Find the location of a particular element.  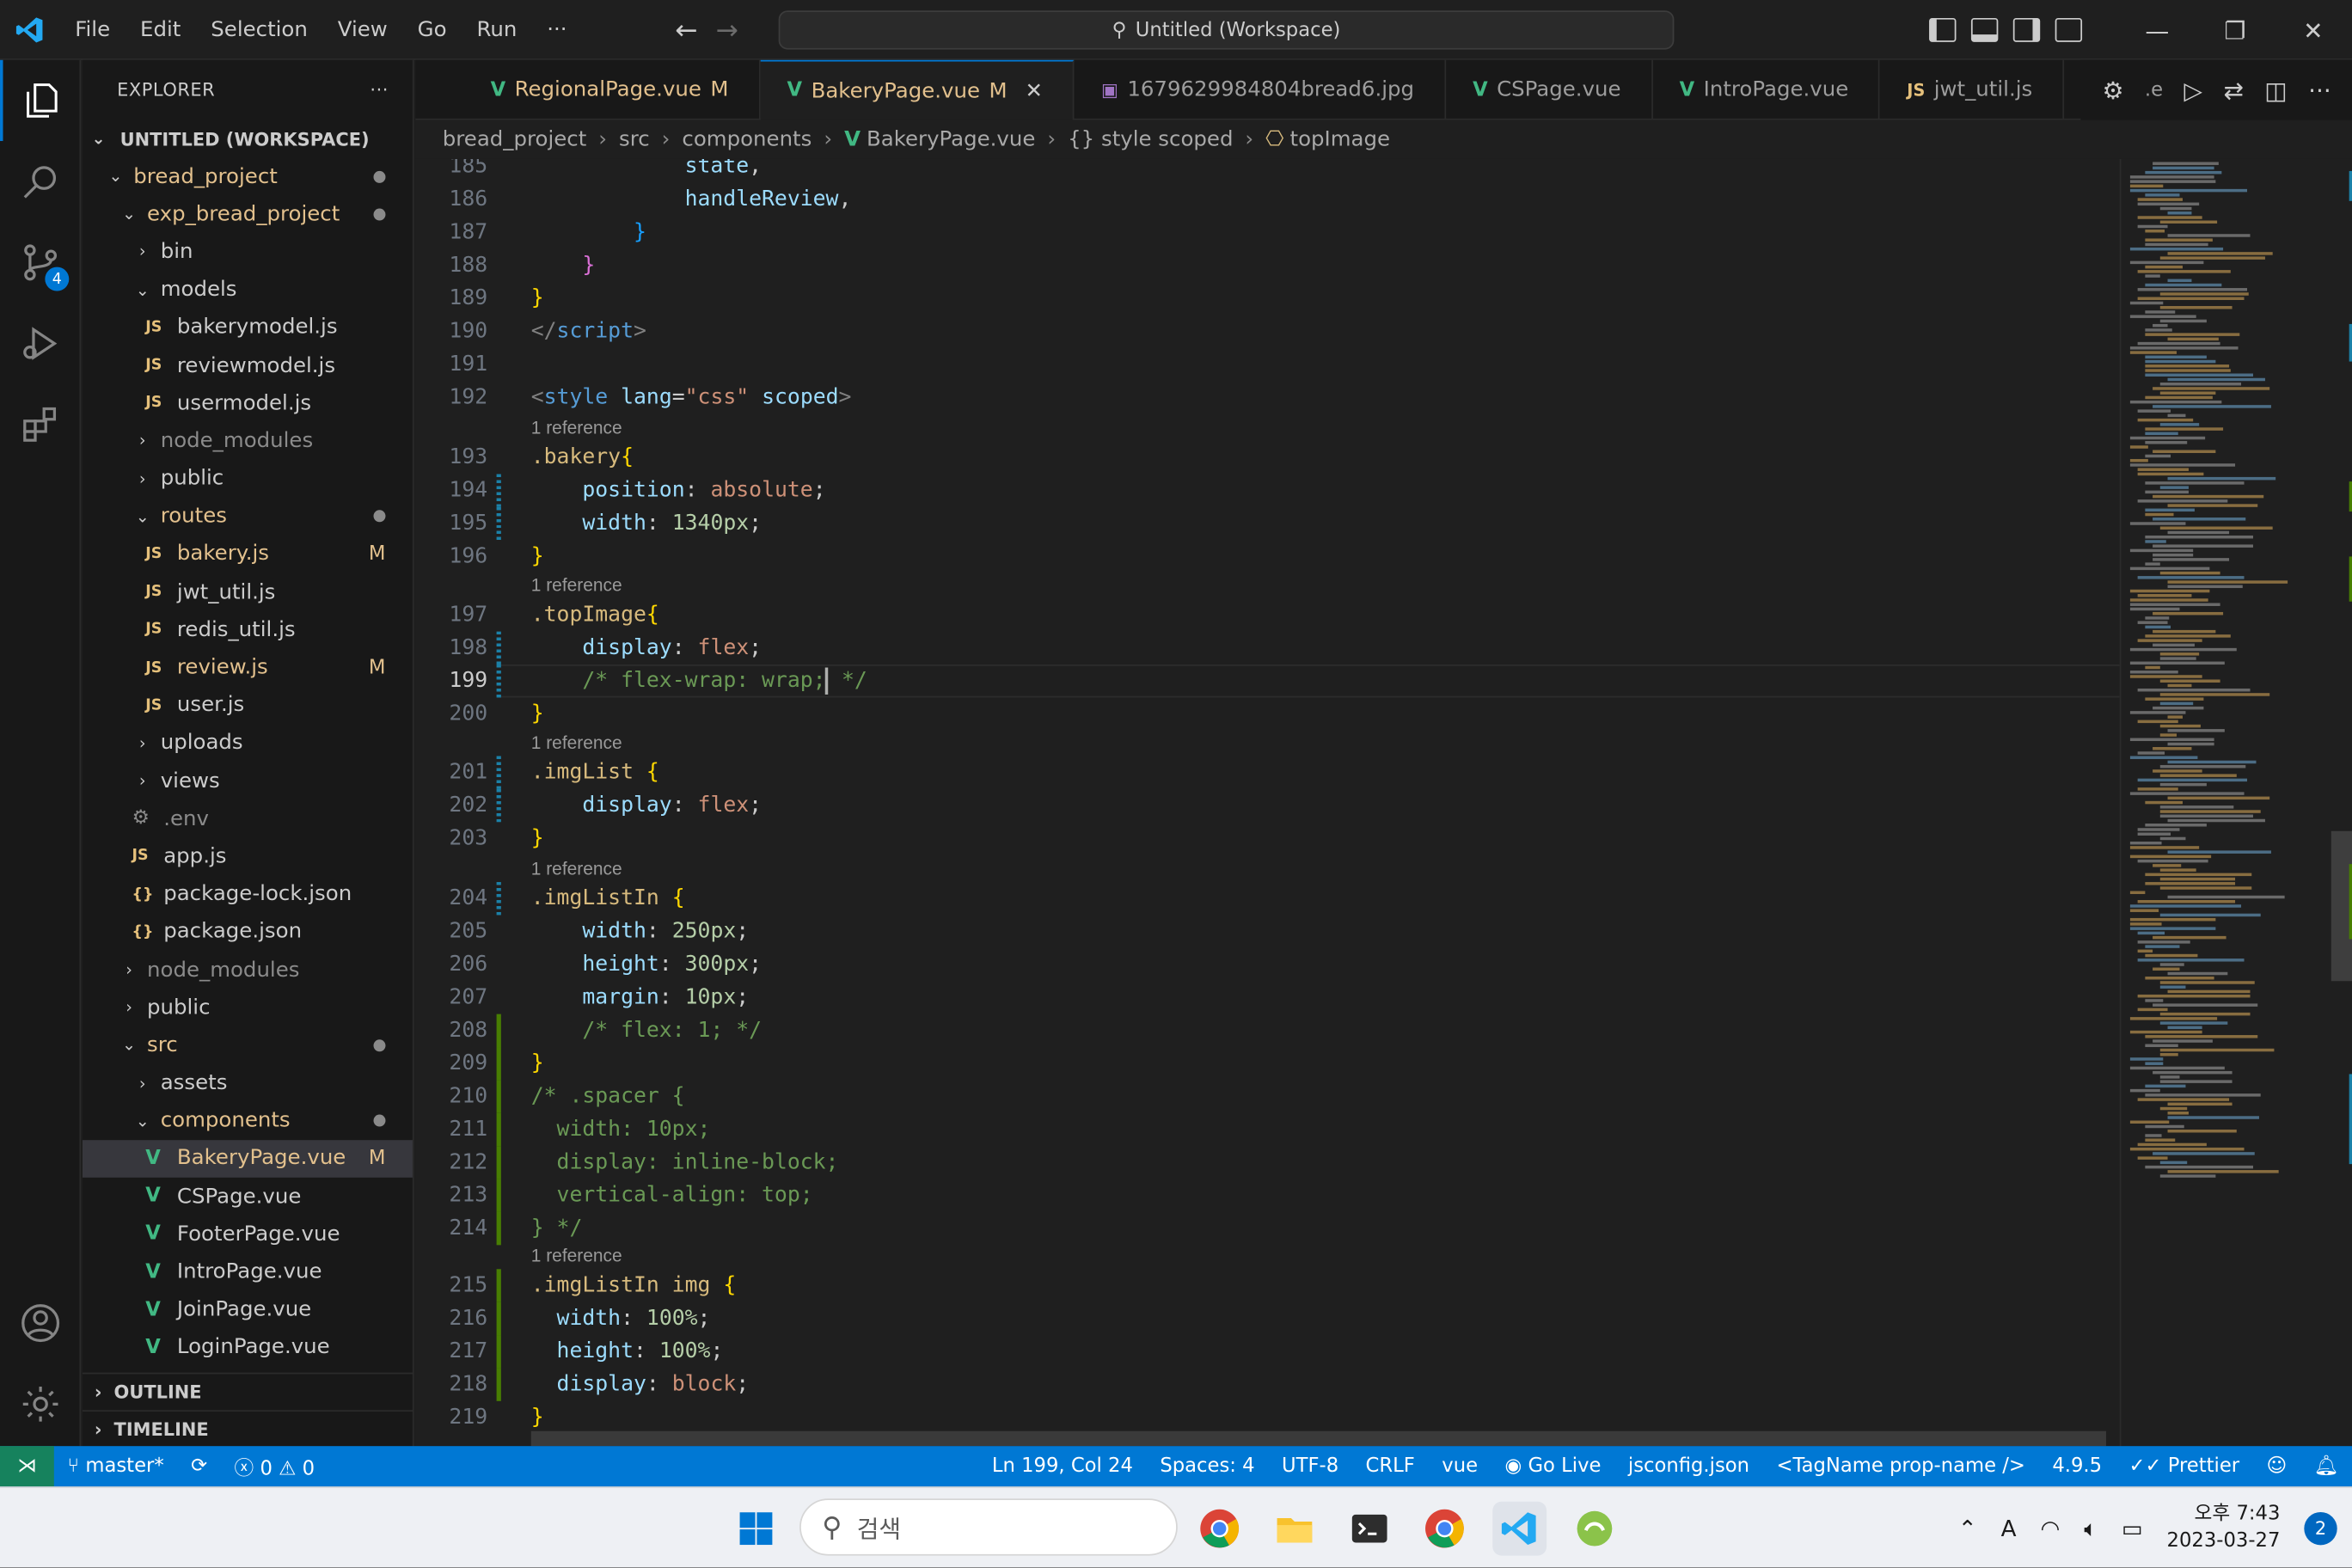

minimize-button: — is located at coordinates (2157, 30).